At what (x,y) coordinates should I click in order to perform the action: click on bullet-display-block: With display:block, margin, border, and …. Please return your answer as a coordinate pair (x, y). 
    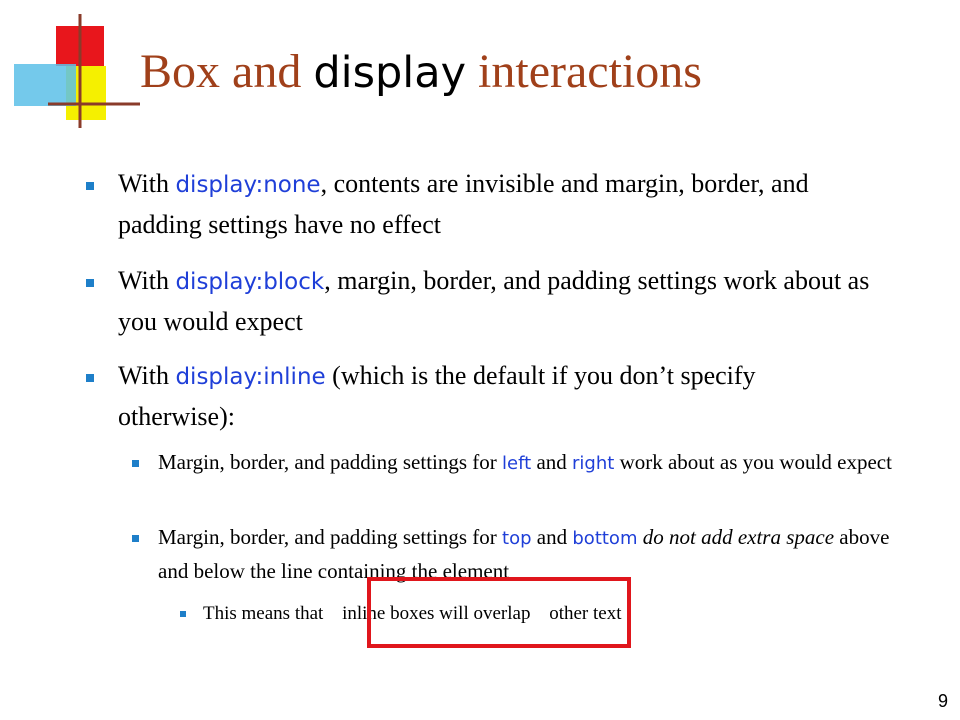
    Looking at the image, I should click on (494, 301).